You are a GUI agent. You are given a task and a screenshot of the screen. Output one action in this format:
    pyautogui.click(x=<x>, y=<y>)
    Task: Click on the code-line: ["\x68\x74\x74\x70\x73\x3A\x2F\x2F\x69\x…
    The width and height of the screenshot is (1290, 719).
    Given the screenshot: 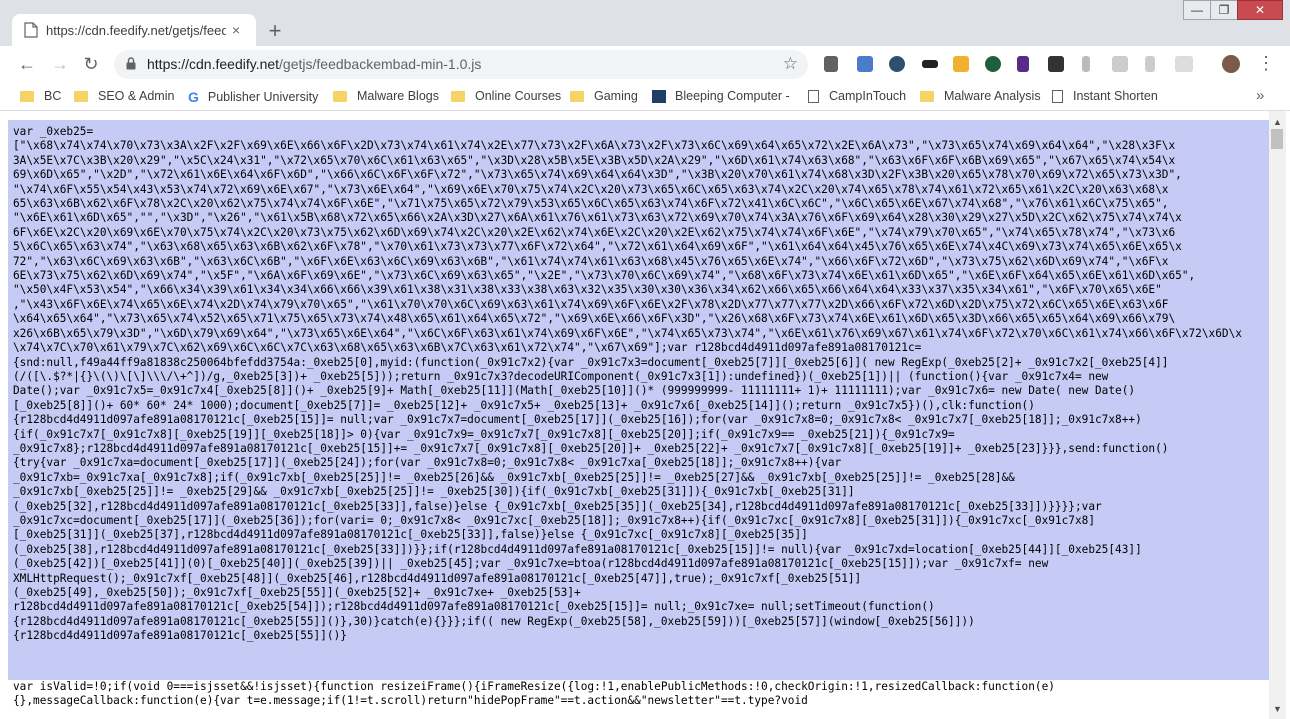 What is the action you would take?
    pyautogui.click(x=594, y=146)
    